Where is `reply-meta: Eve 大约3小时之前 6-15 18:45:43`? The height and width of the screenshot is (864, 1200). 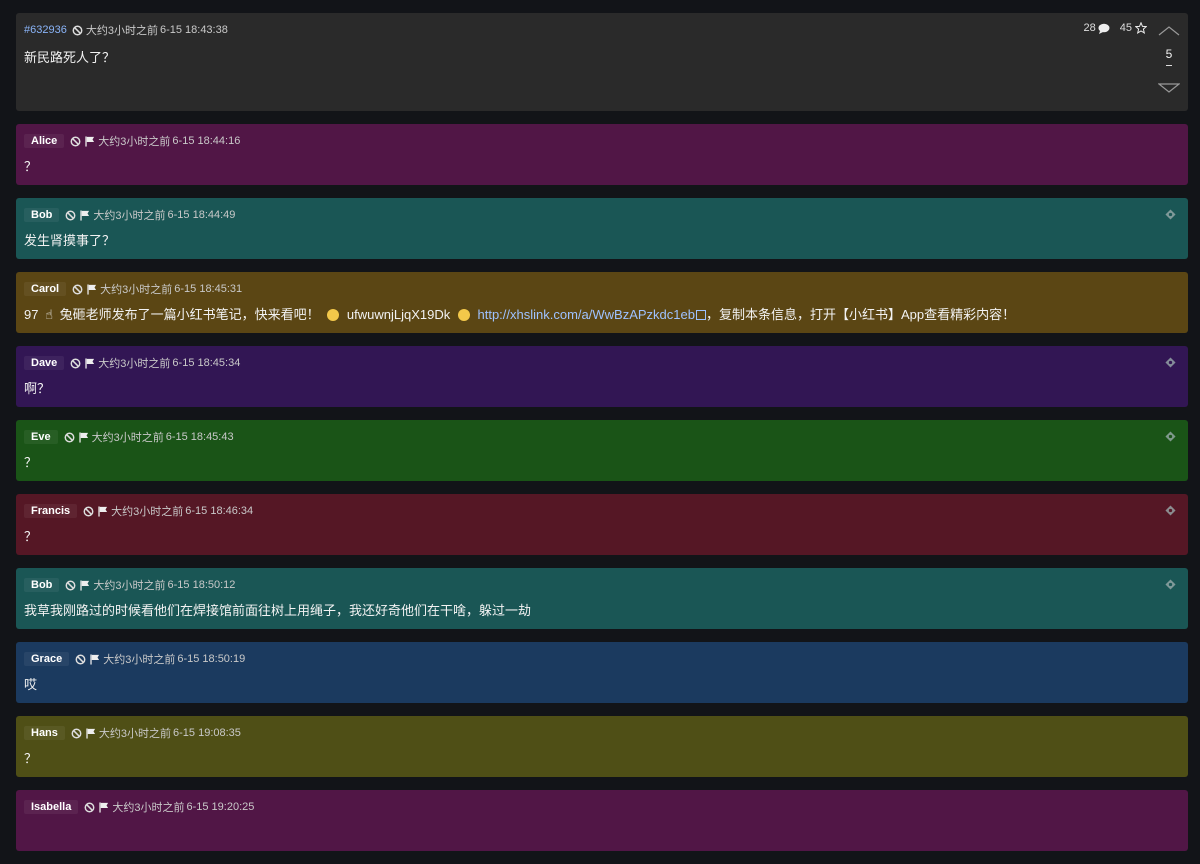
reply-meta: Eve 大约3小时之前 6-15 18:45:43 is located at coordinates (602, 437).